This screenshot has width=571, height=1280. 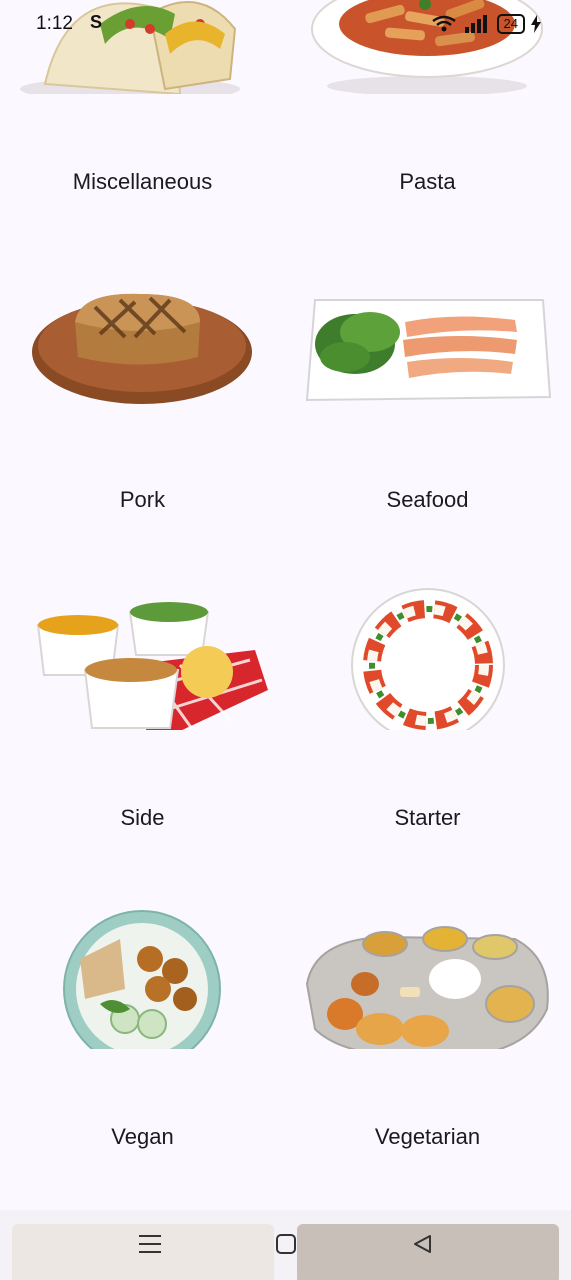 I want to click on pork-steak-image, so click(x=142, y=297).